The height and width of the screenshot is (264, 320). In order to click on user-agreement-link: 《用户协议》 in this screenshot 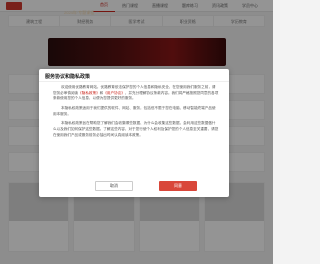, I will do `click(114, 93)`.